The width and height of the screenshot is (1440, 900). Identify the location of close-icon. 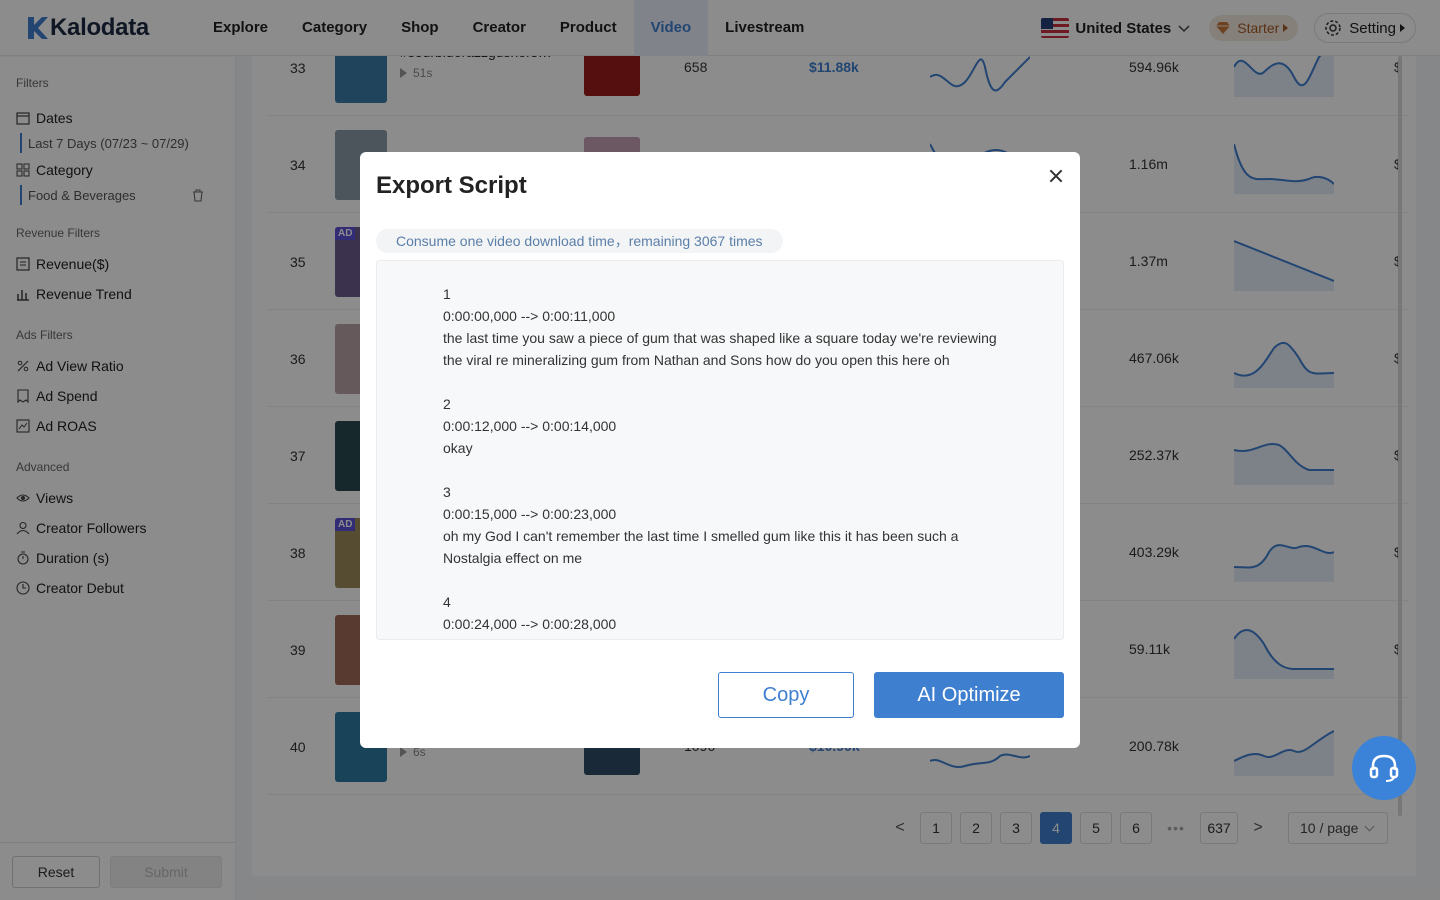
(1056, 176).